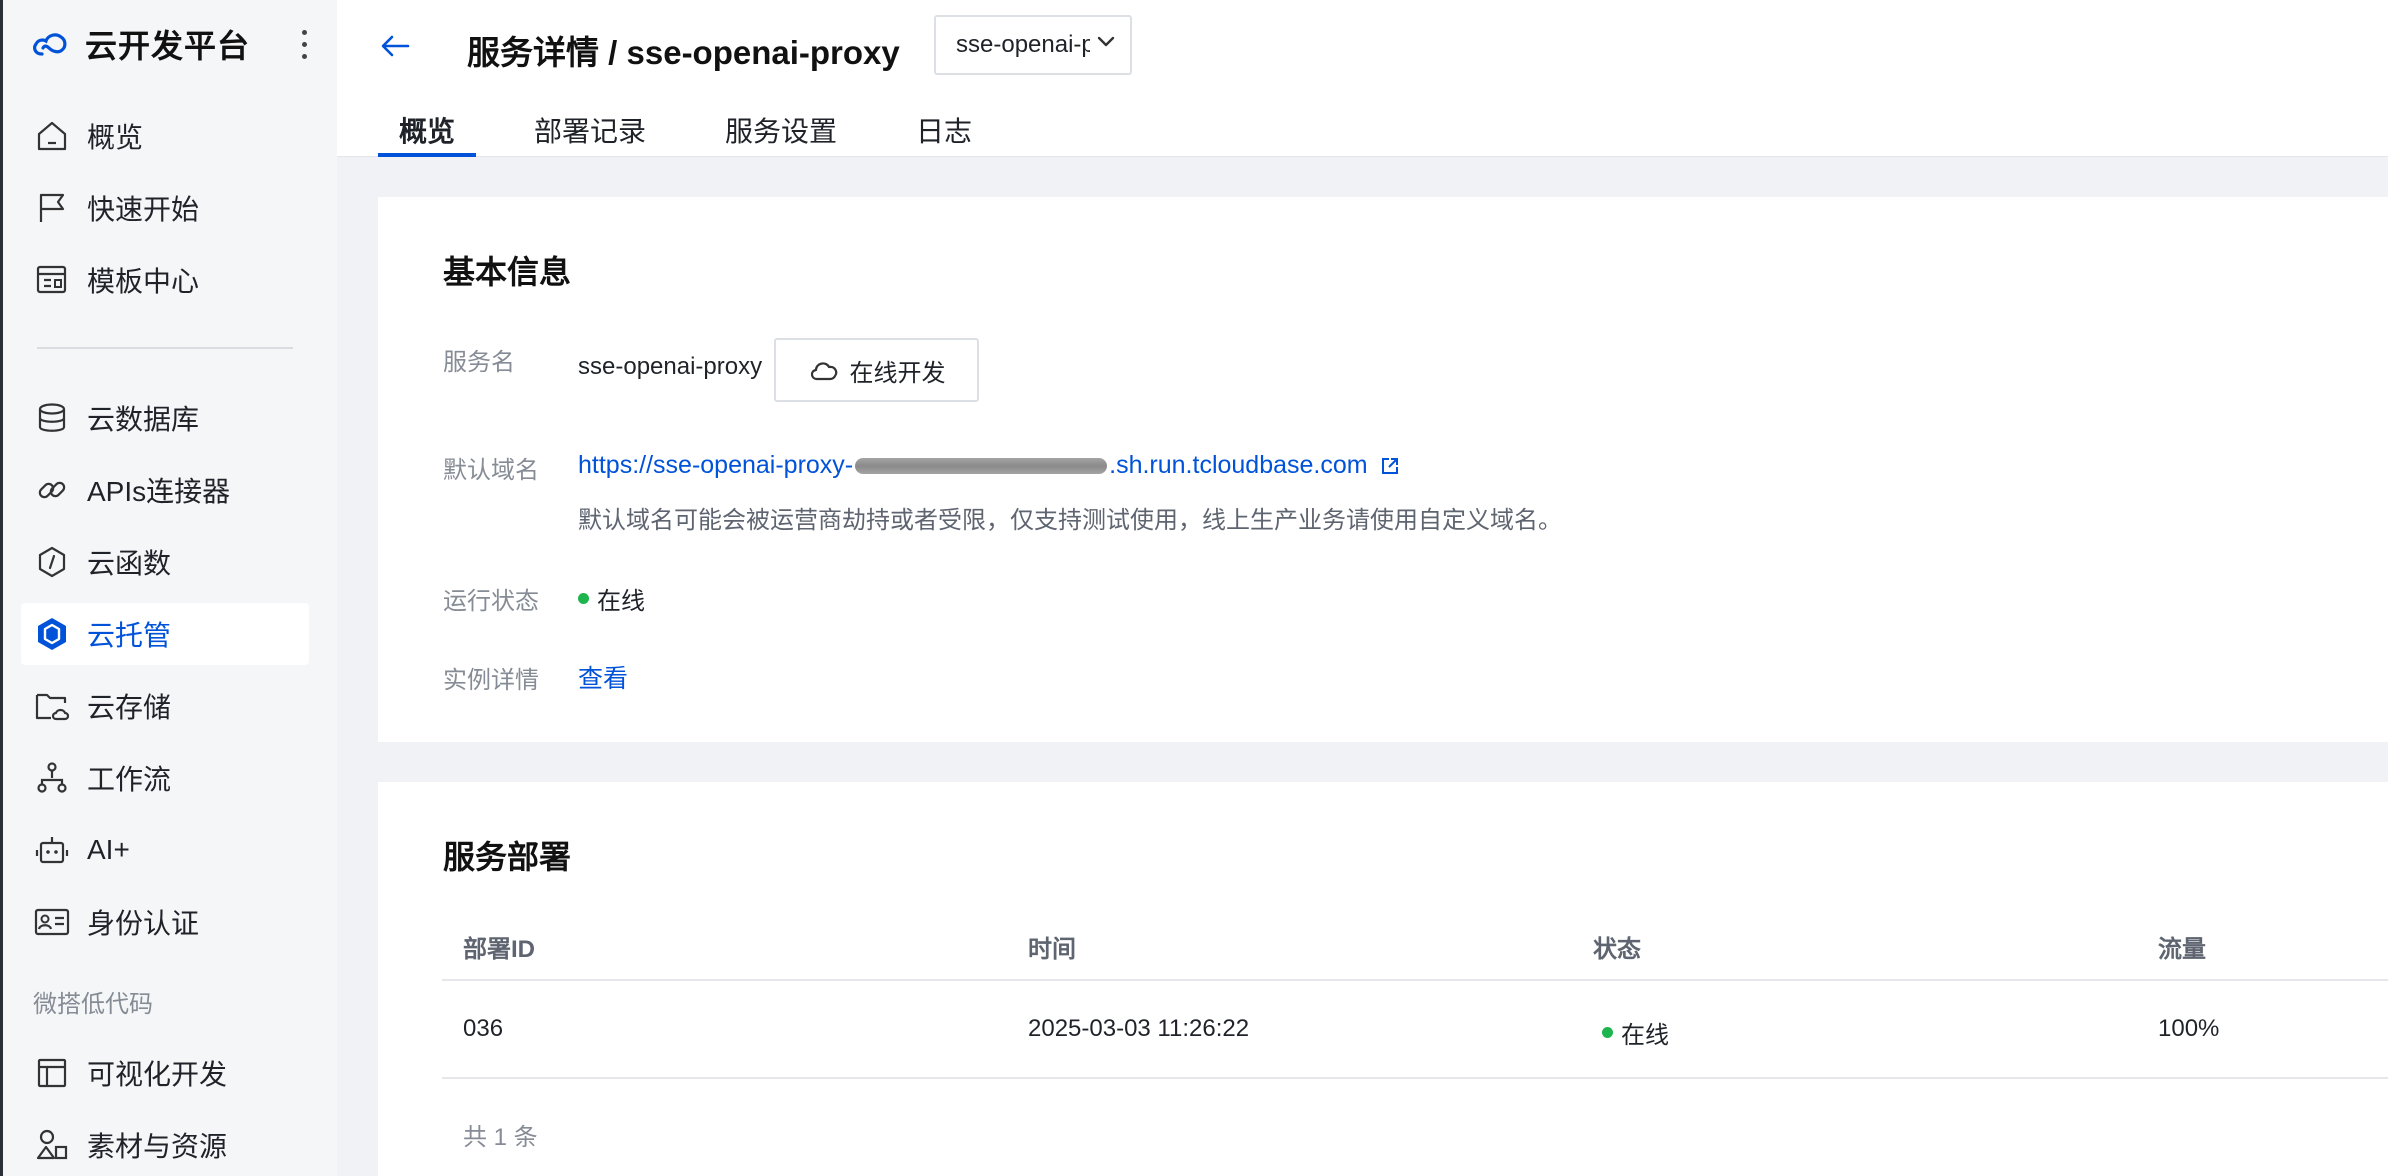 The width and height of the screenshot is (2388, 1176). Describe the element at coordinates (491, 470) in the screenshot. I see `default-domain-label: 默认域名` at that location.